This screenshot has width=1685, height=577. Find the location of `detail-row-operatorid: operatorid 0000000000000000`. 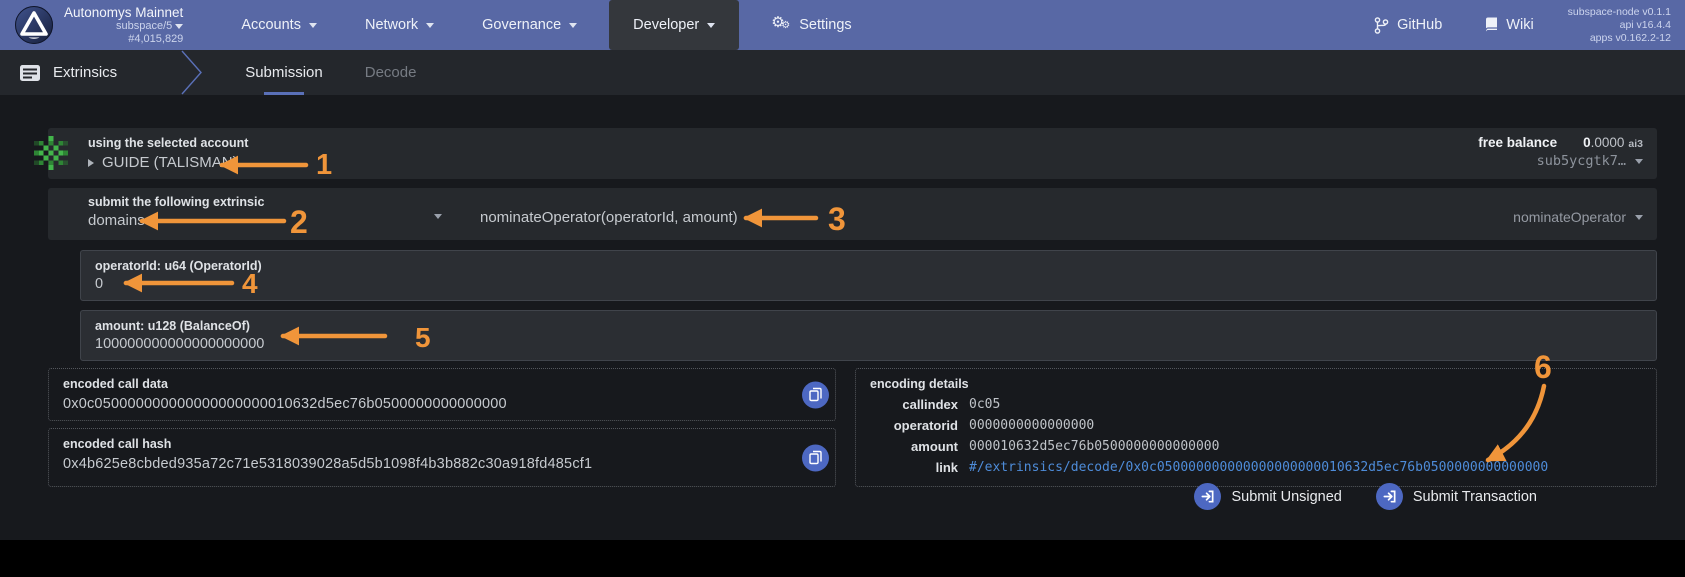

detail-row-operatorid: operatorid 0000000000000000 is located at coordinates (1256, 425).